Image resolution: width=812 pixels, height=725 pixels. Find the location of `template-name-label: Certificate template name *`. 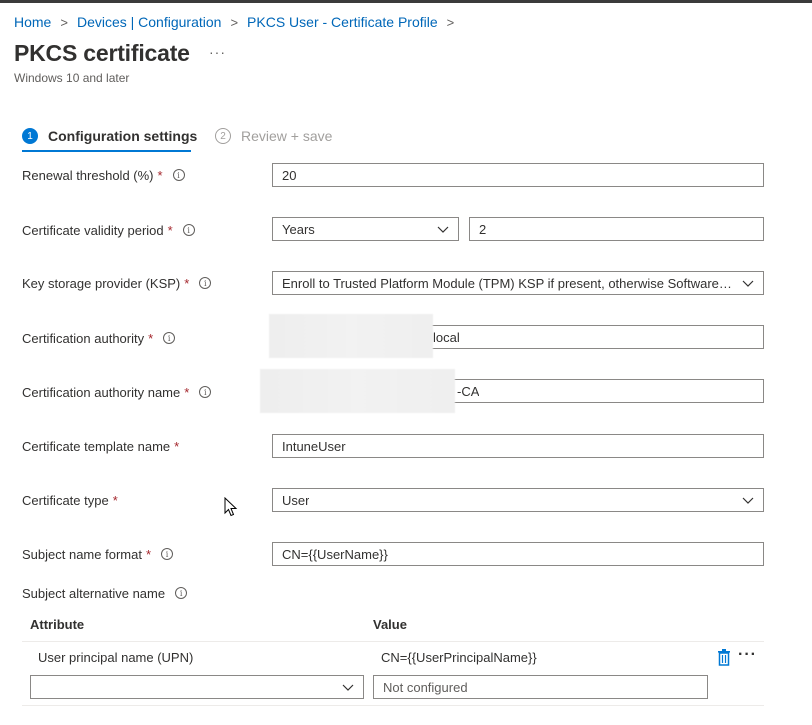

template-name-label: Certificate template name * is located at coordinates (101, 446).